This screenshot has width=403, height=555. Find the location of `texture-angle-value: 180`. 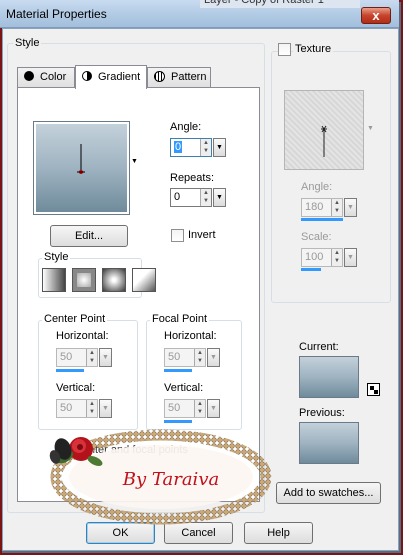

texture-angle-value: 180 is located at coordinates (314, 207).